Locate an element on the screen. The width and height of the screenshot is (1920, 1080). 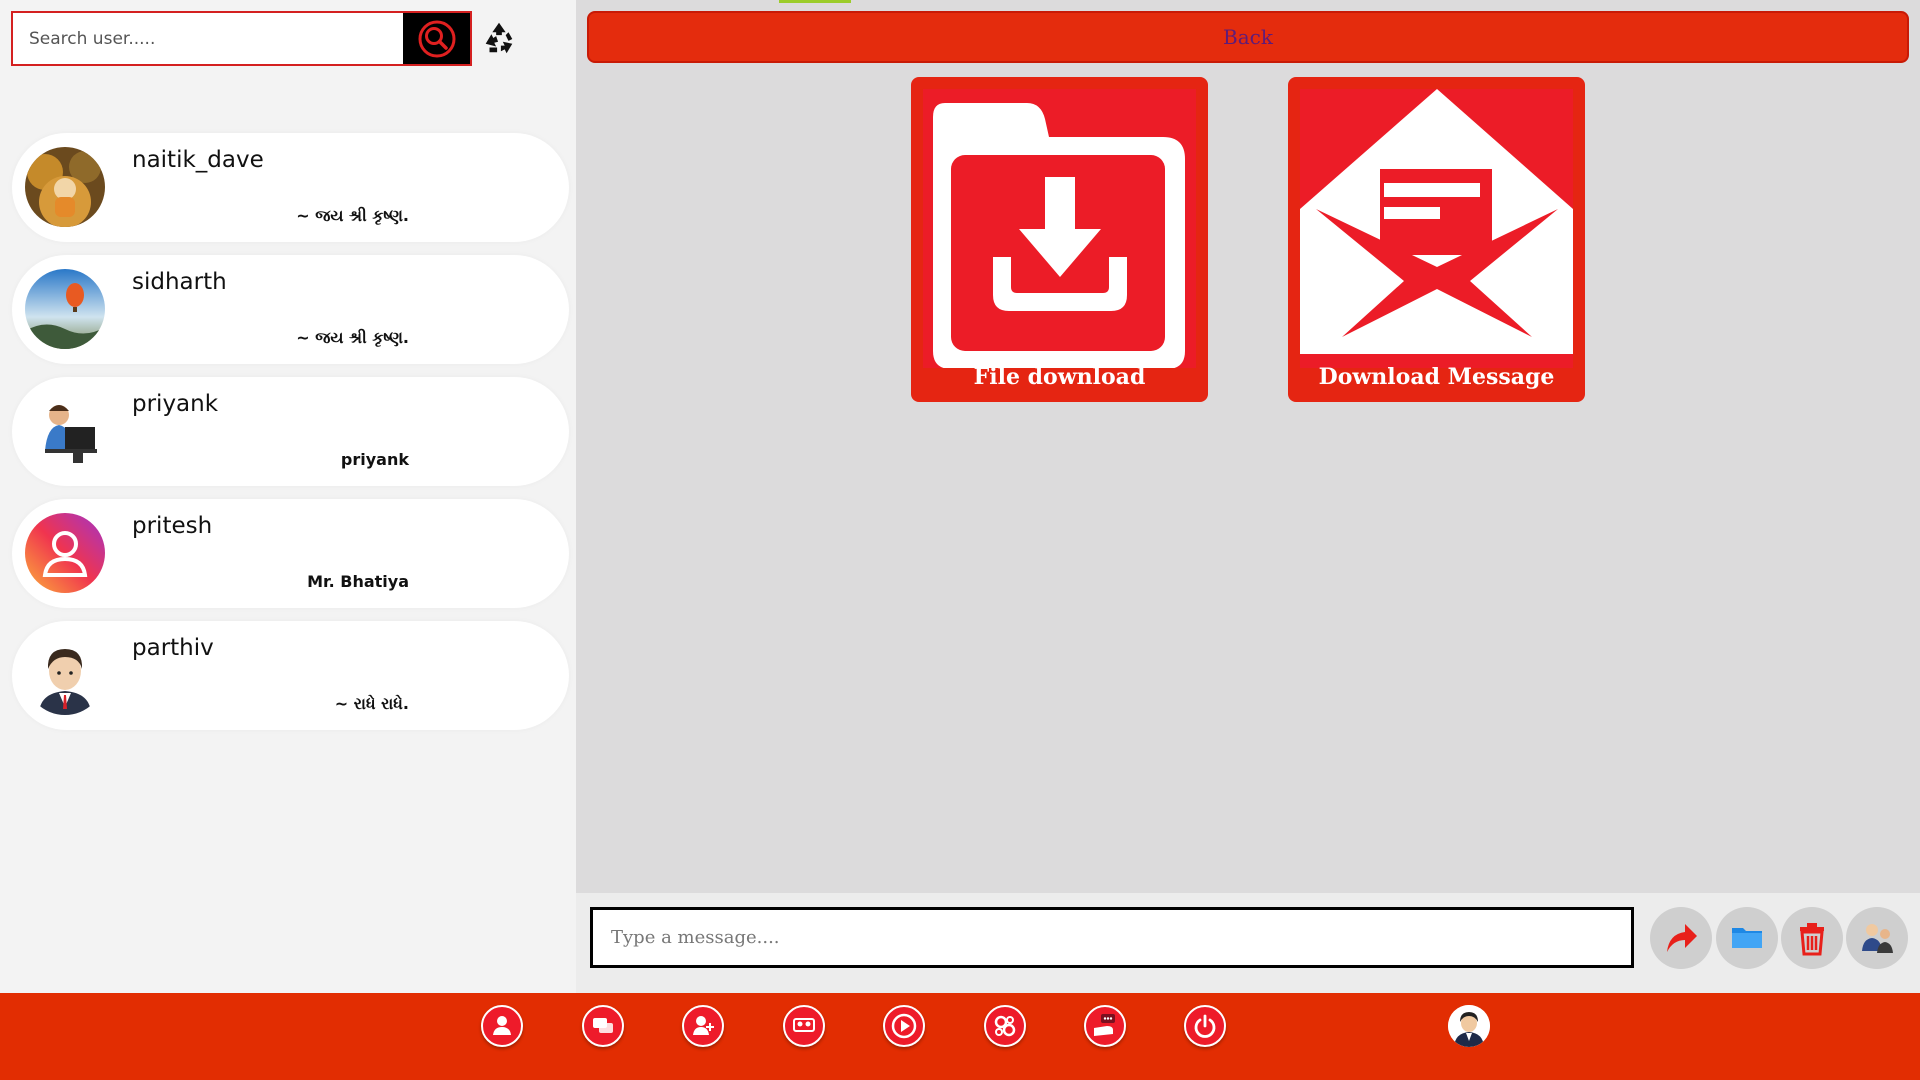
add-user-icon is located at coordinates (703, 1025).